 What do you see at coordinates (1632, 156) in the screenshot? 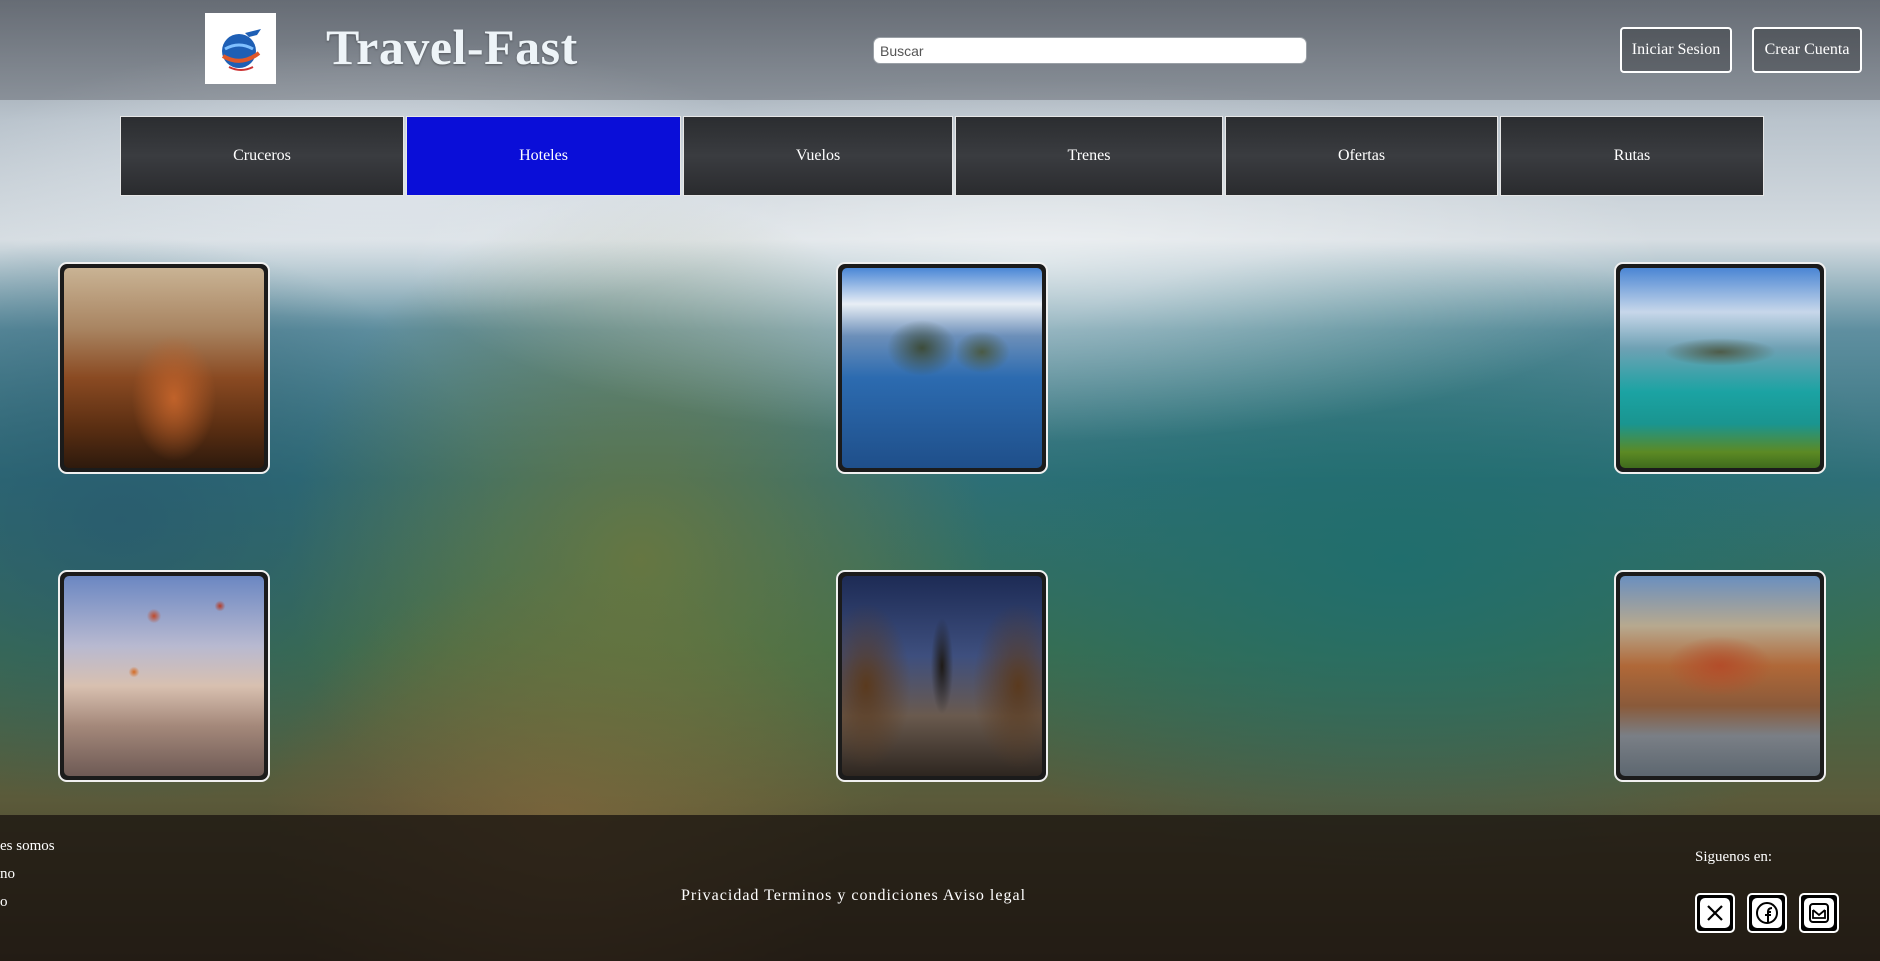
I see `nav-item-rutas: Rutas` at bounding box center [1632, 156].